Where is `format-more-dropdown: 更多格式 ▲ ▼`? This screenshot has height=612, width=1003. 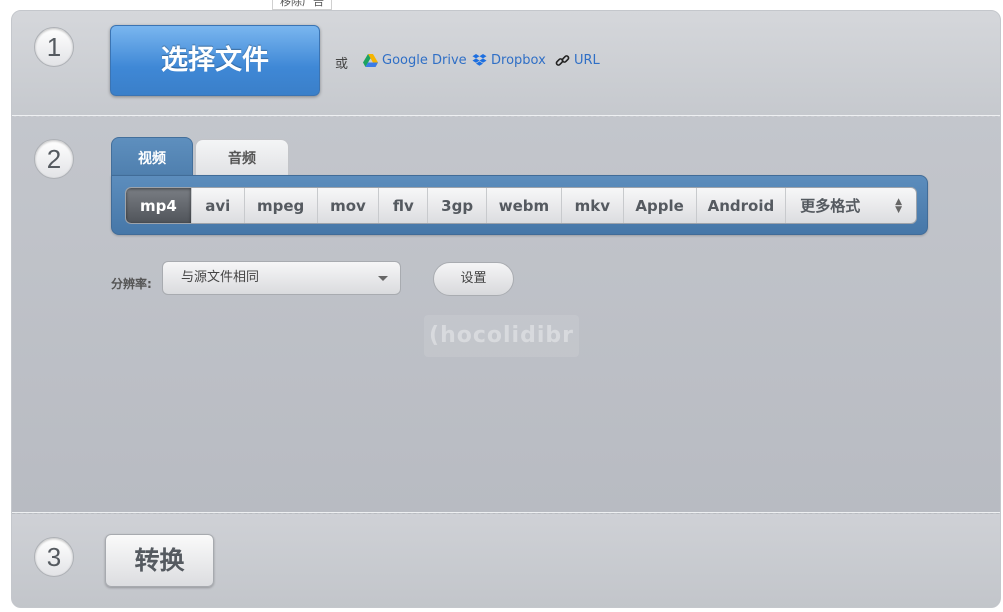
format-more-dropdown: 更多格式 ▲ ▼ is located at coordinates (851, 205).